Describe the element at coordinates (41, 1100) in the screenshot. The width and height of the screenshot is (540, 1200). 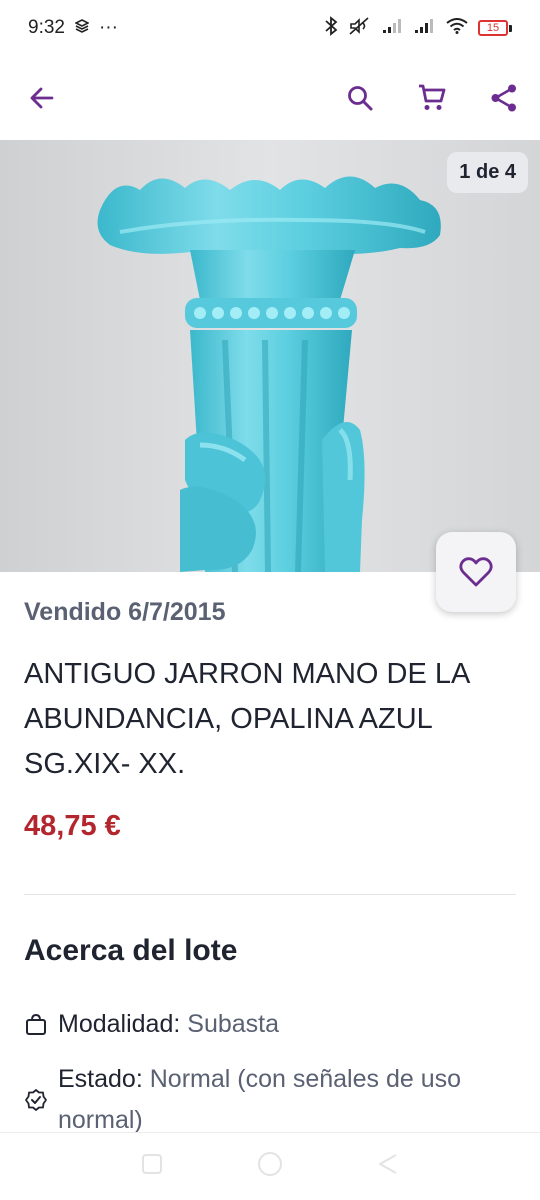
I see `badge-check-icon` at that location.